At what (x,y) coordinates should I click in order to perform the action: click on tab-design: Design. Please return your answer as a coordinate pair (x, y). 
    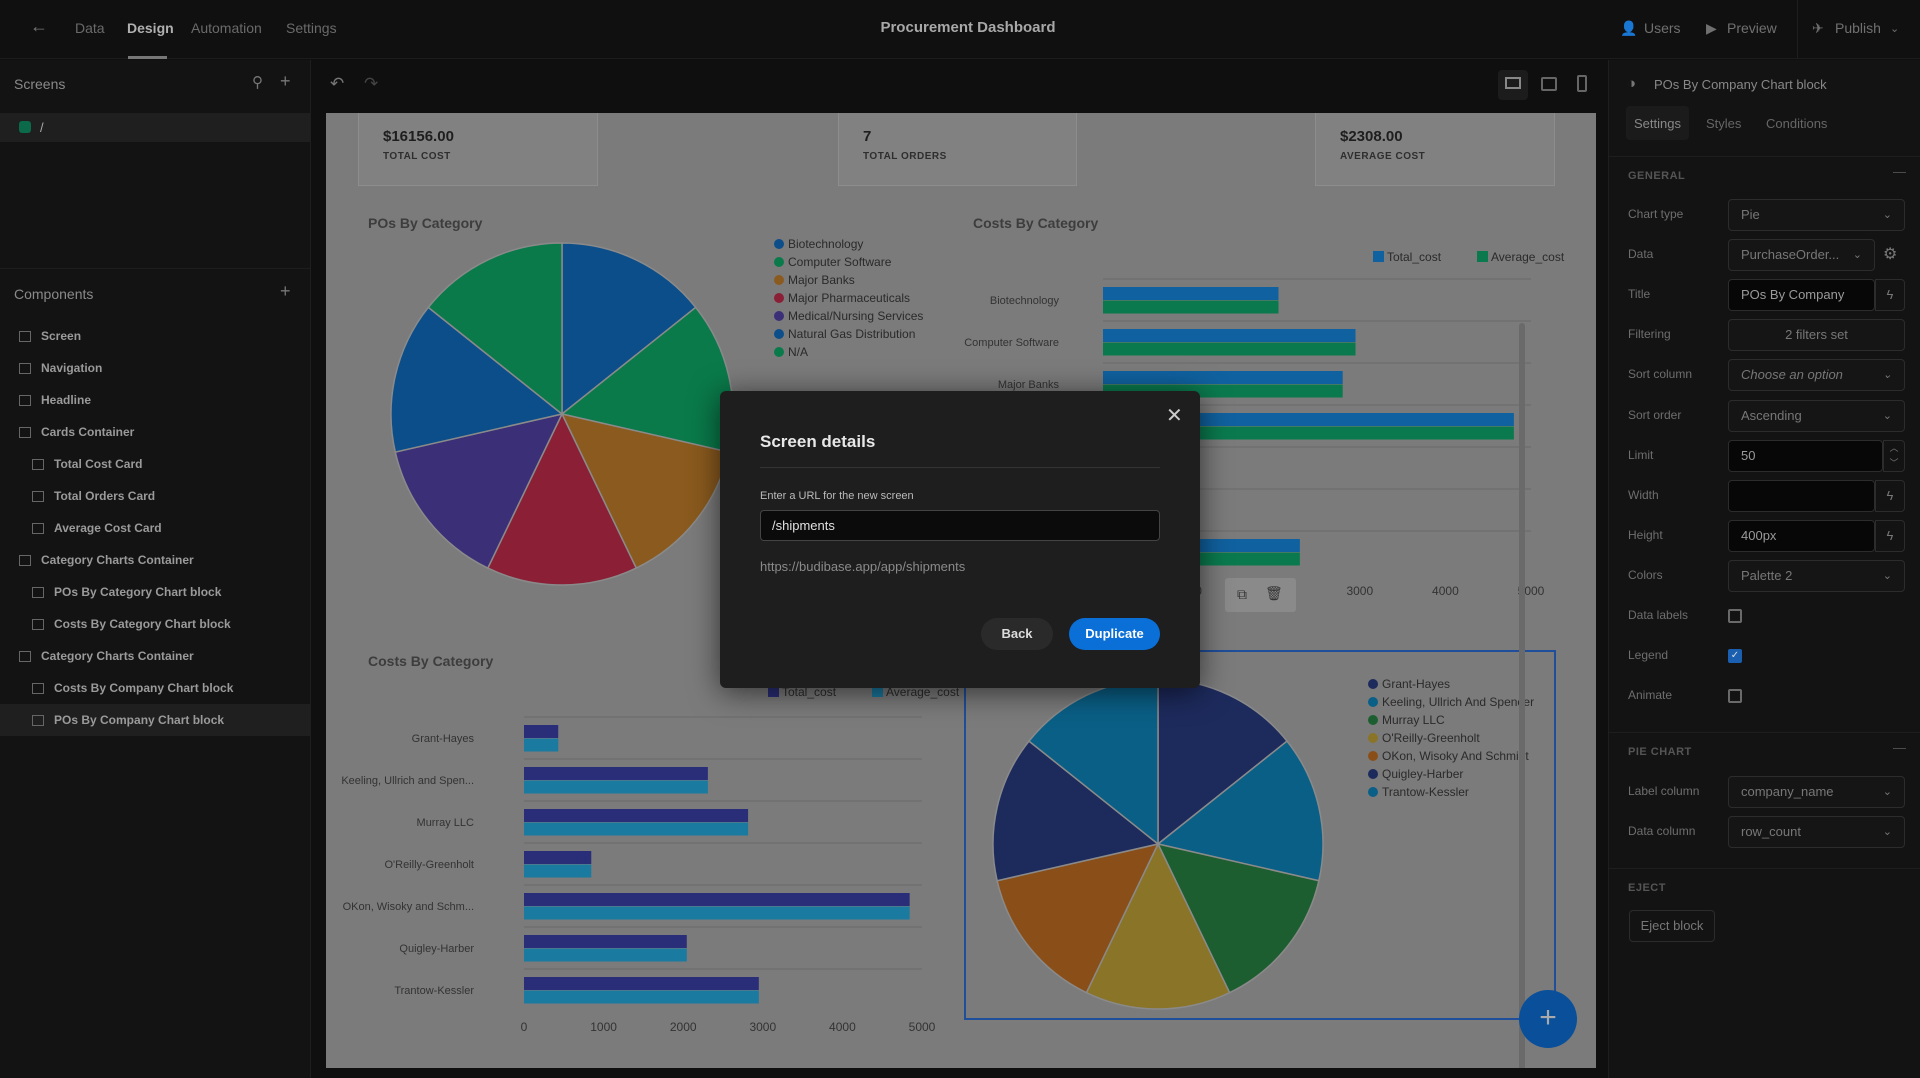
    Looking at the image, I should click on (150, 28).